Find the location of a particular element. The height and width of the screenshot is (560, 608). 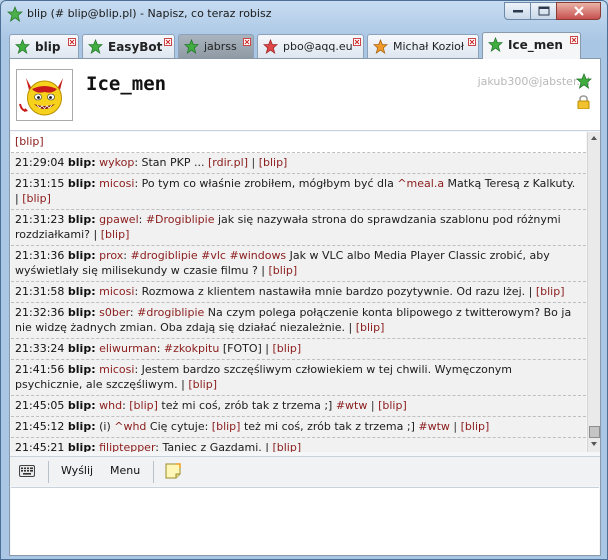

message-row: [blip] is located at coordinates (298, 142).